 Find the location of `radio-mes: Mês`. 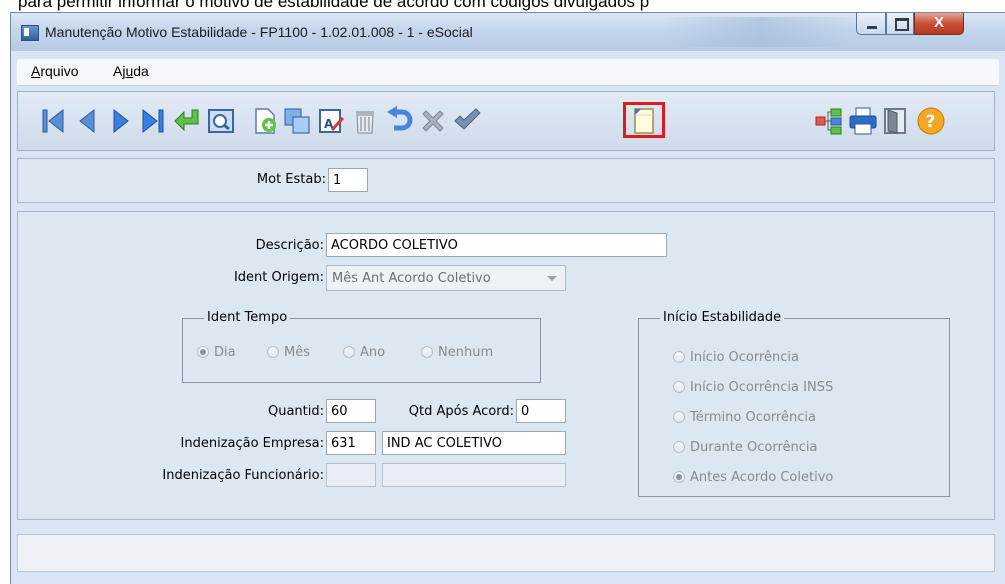

radio-mes: Mês is located at coordinates (288, 352).